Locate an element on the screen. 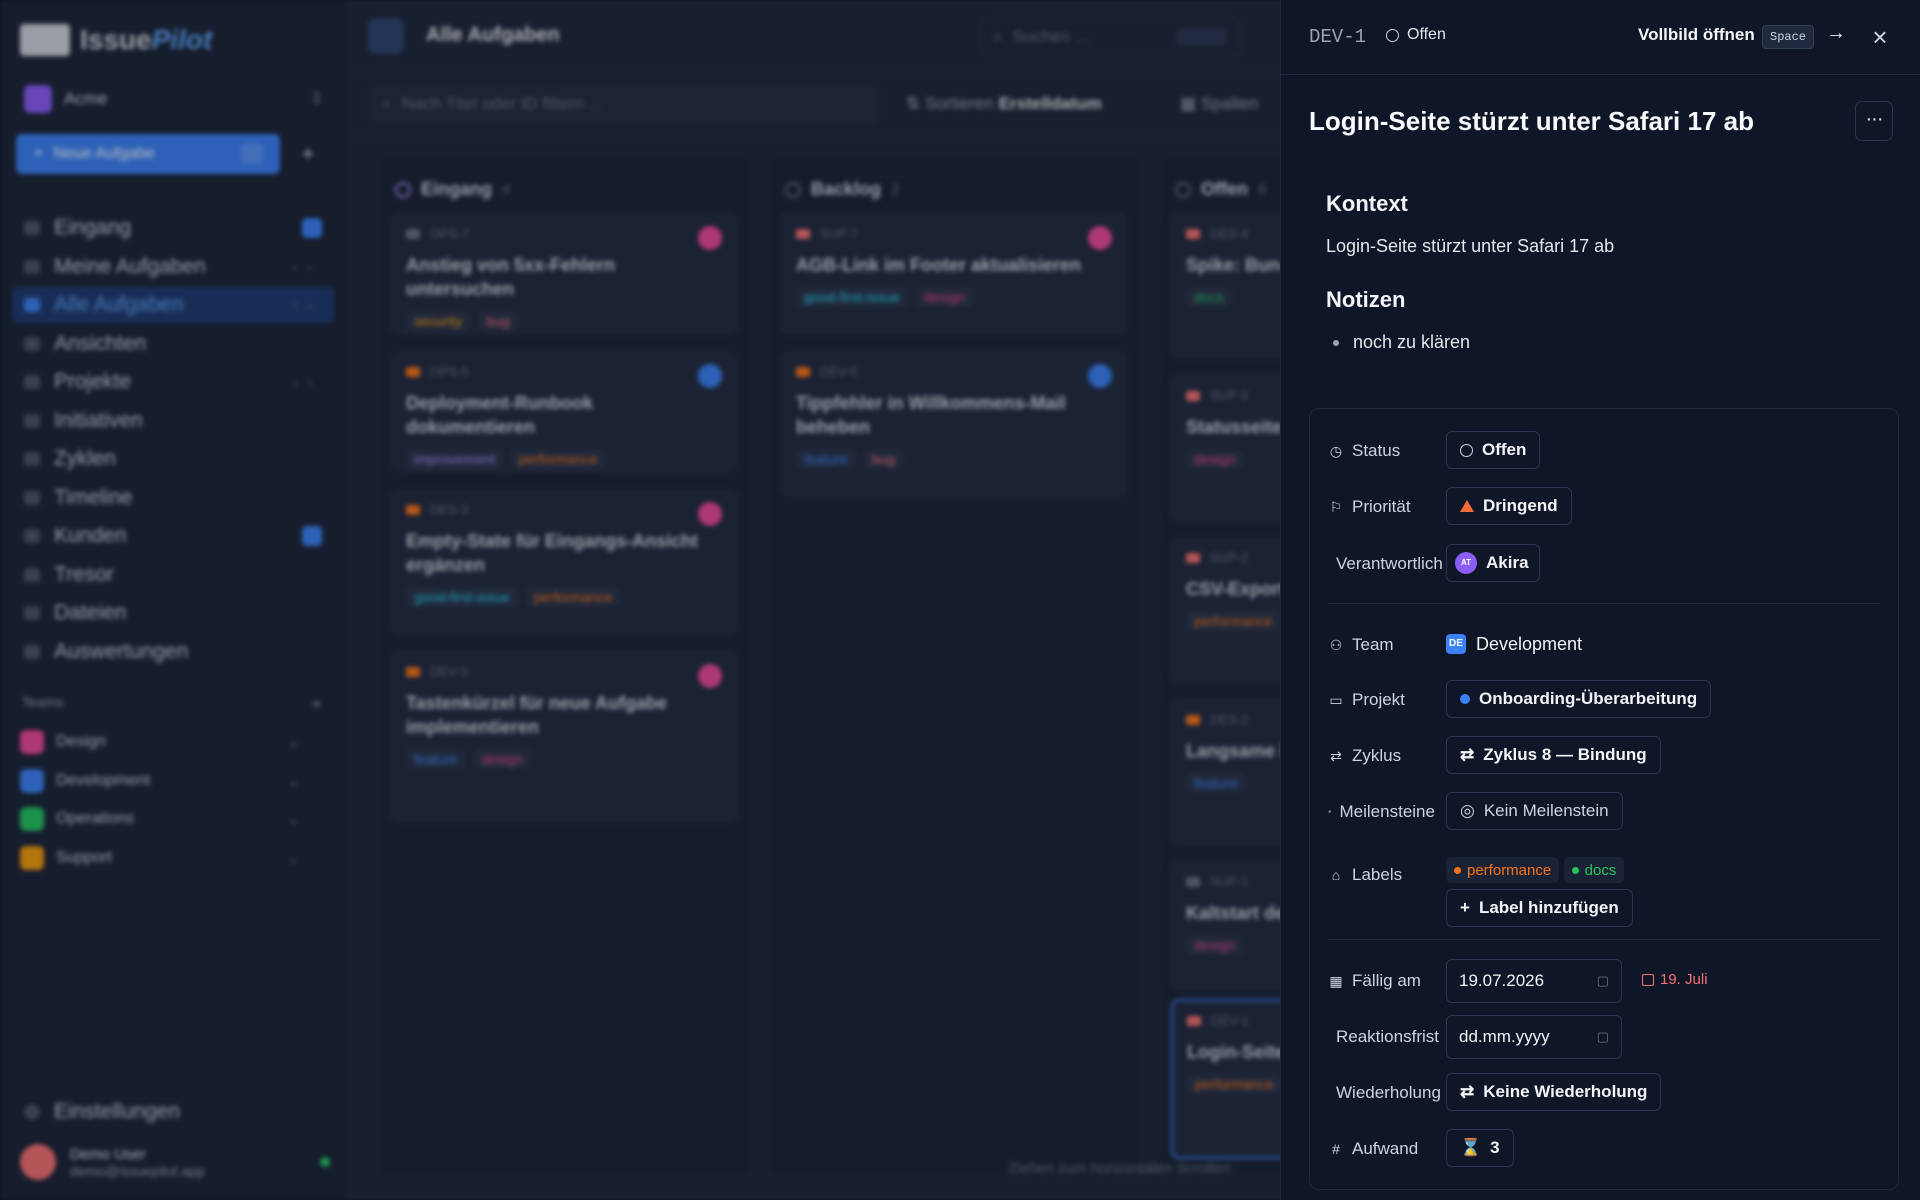  add-label-text: Label hinzufügen is located at coordinates (1548, 907).